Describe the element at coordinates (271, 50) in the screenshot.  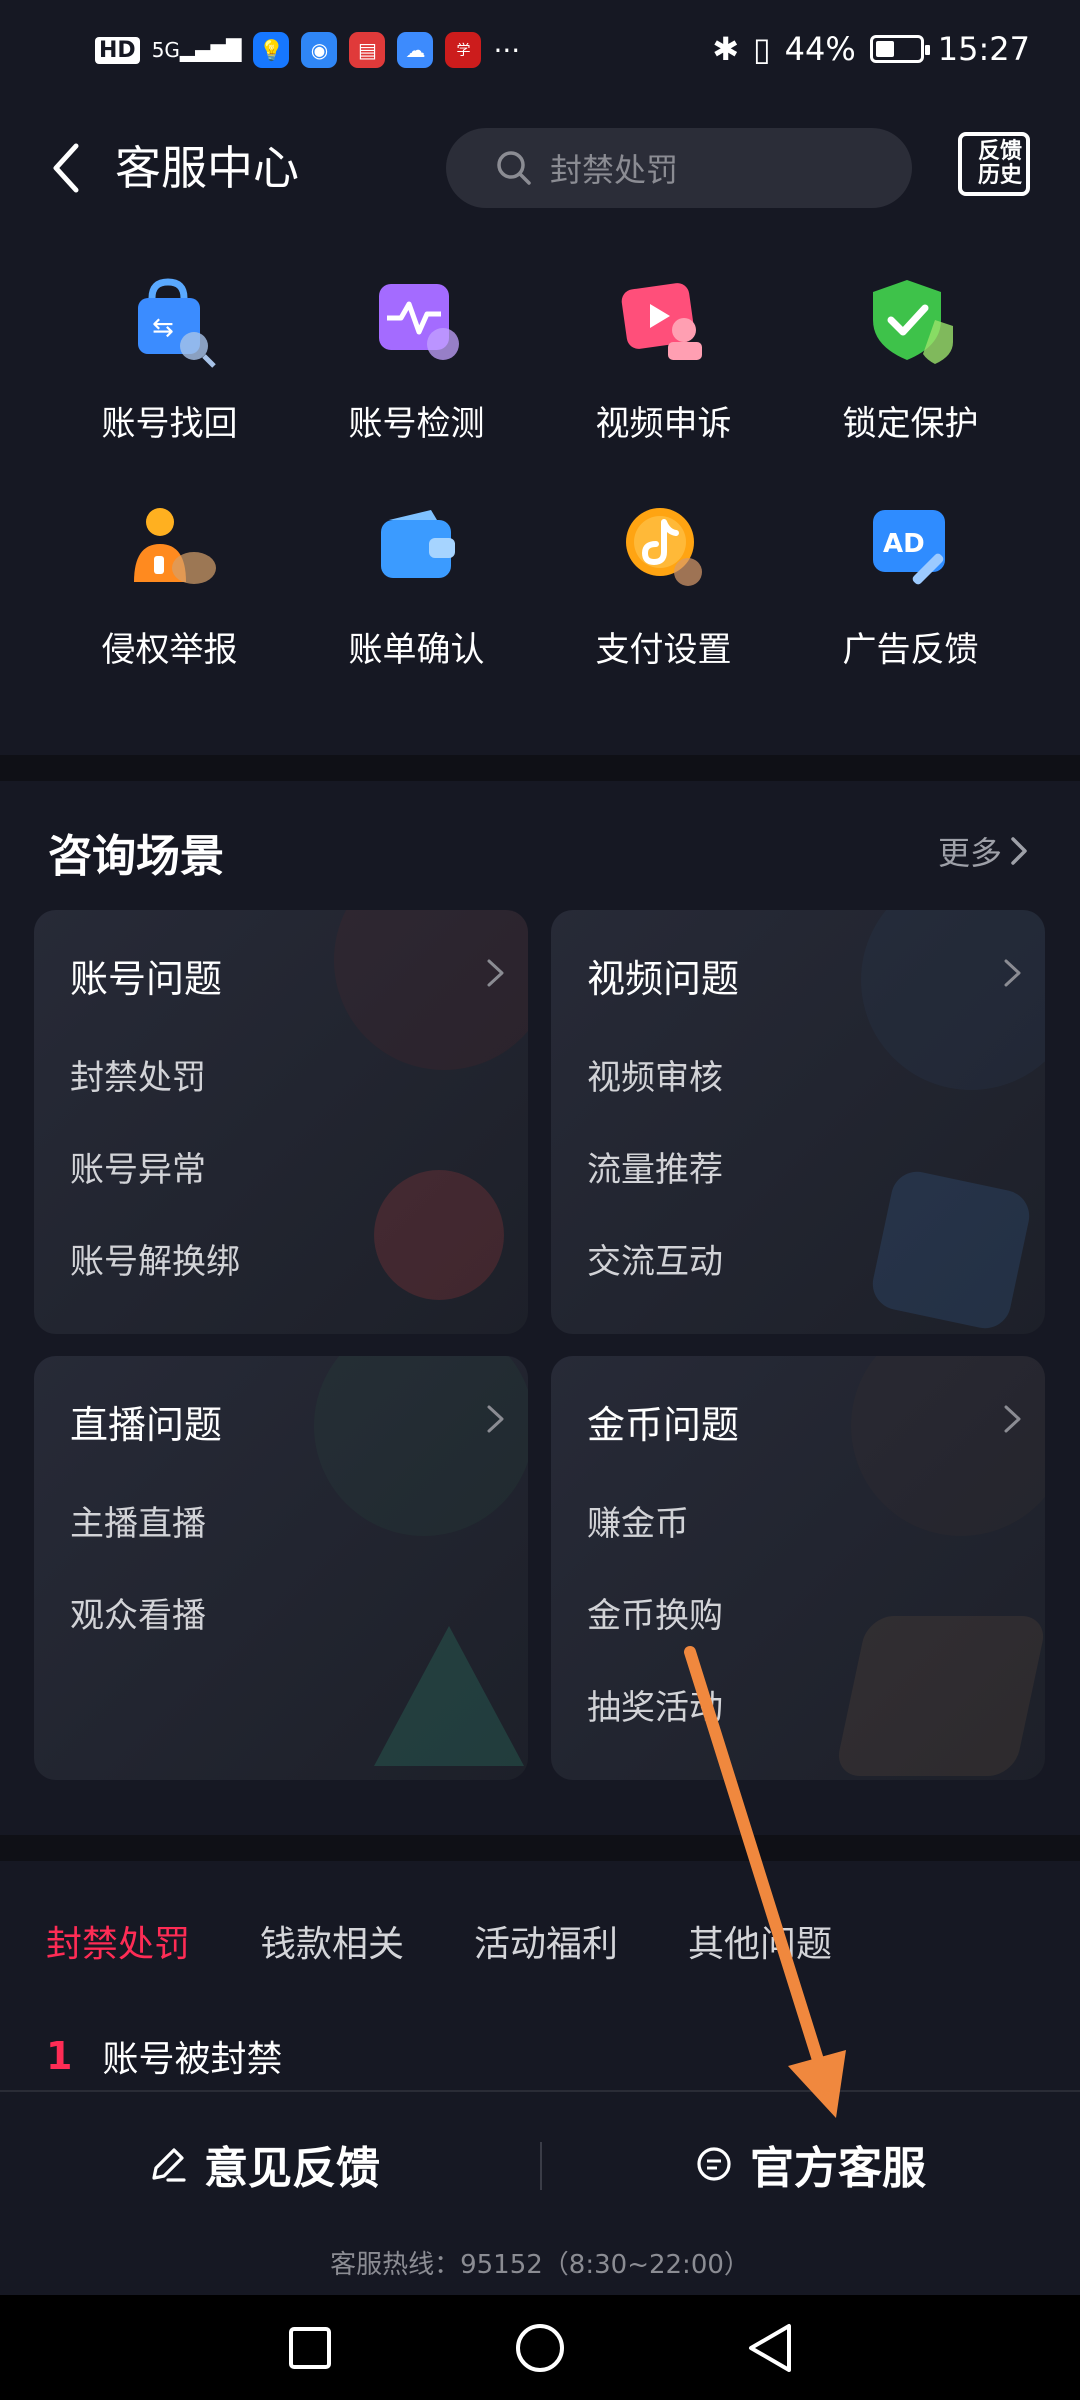
I see `app-notification-icon: 💡` at that location.